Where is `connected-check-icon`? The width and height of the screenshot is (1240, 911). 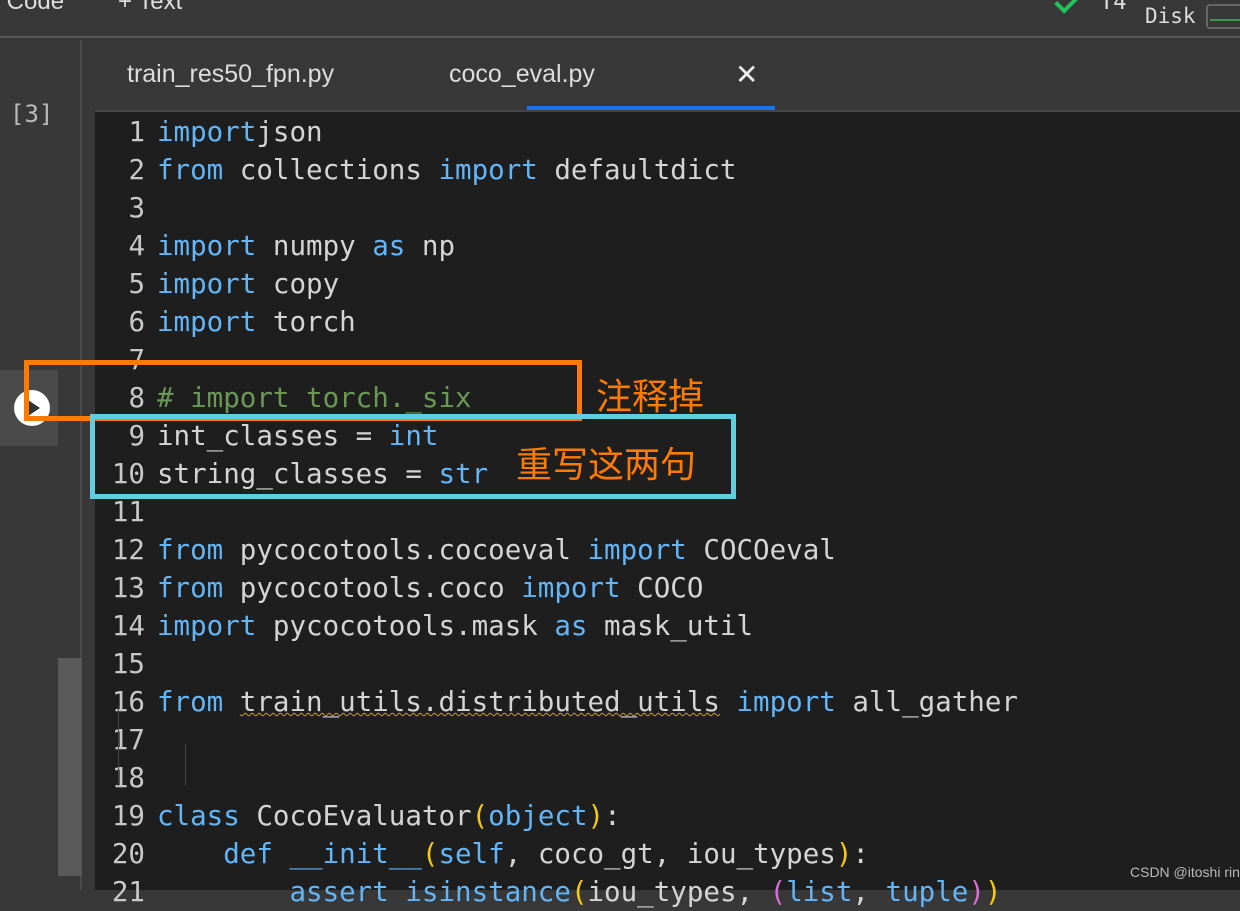 connected-check-icon is located at coordinates (1067, 7).